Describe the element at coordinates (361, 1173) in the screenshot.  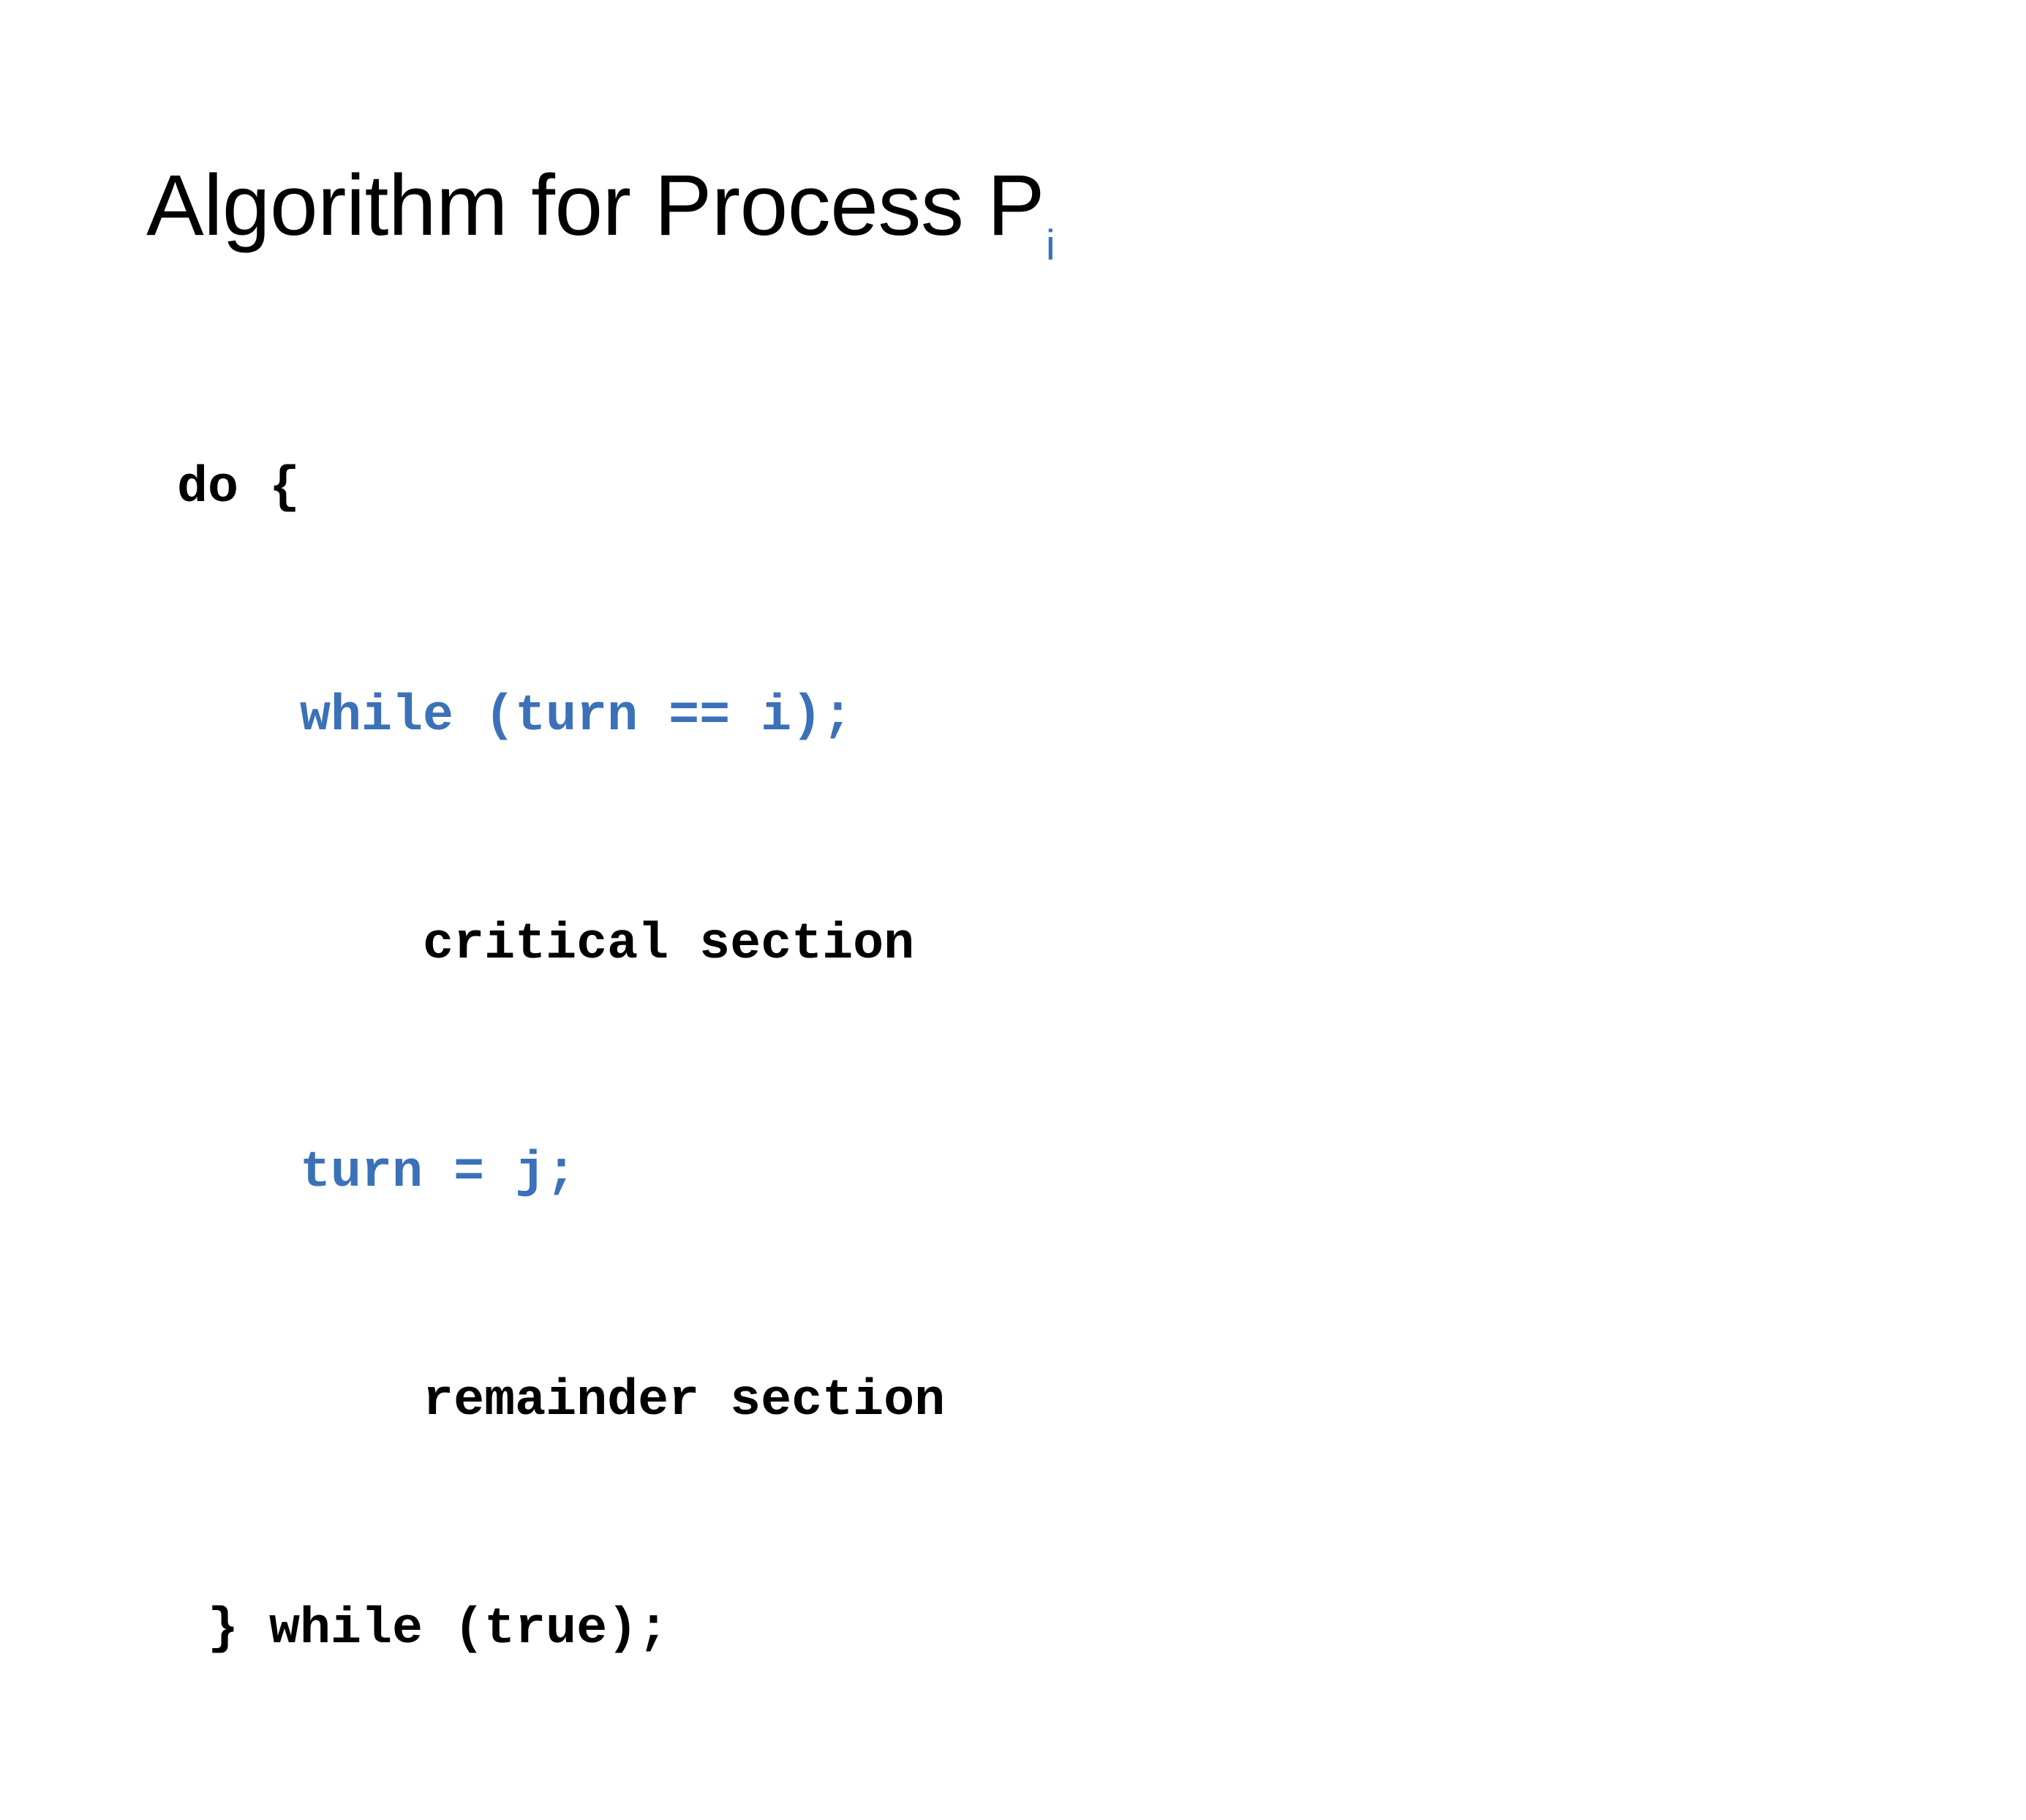
I see `code-line: turn = j;` at that location.